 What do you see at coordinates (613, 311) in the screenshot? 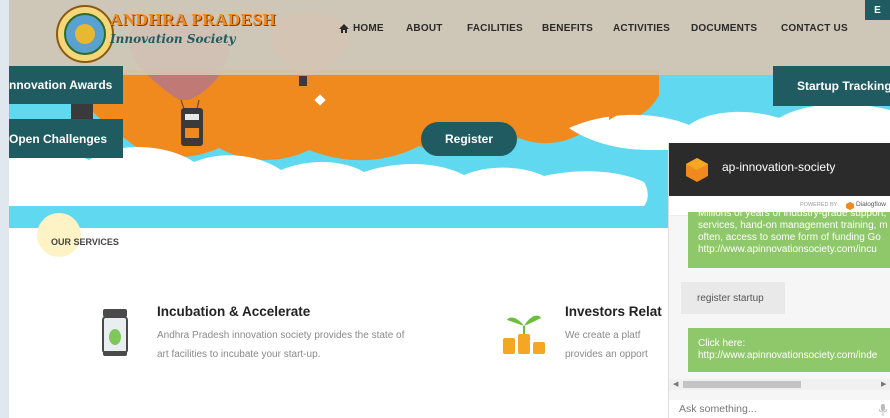
I see `service-title-investors: Investors Relat` at bounding box center [613, 311].